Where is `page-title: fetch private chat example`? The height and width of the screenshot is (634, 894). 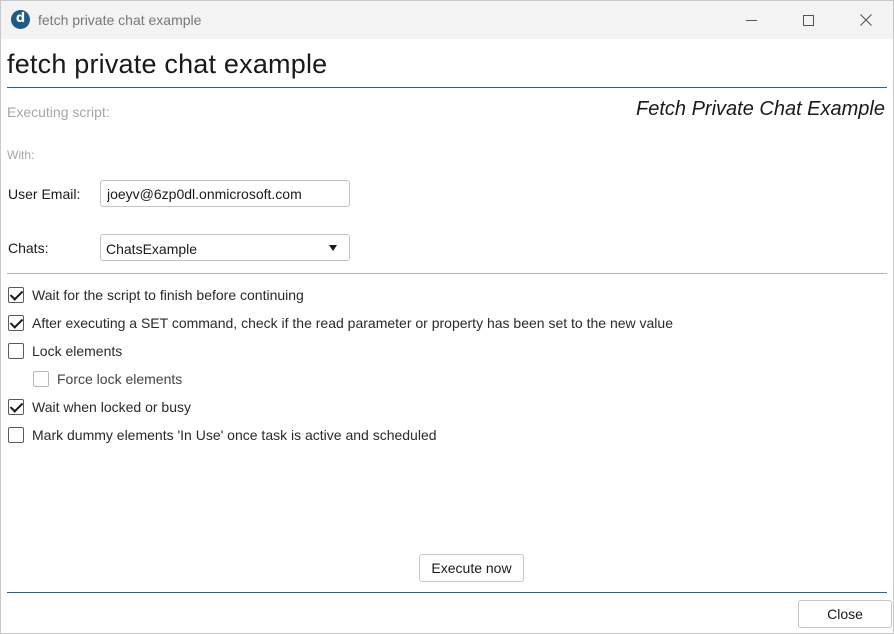
page-title: fetch private chat example is located at coordinates (167, 64).